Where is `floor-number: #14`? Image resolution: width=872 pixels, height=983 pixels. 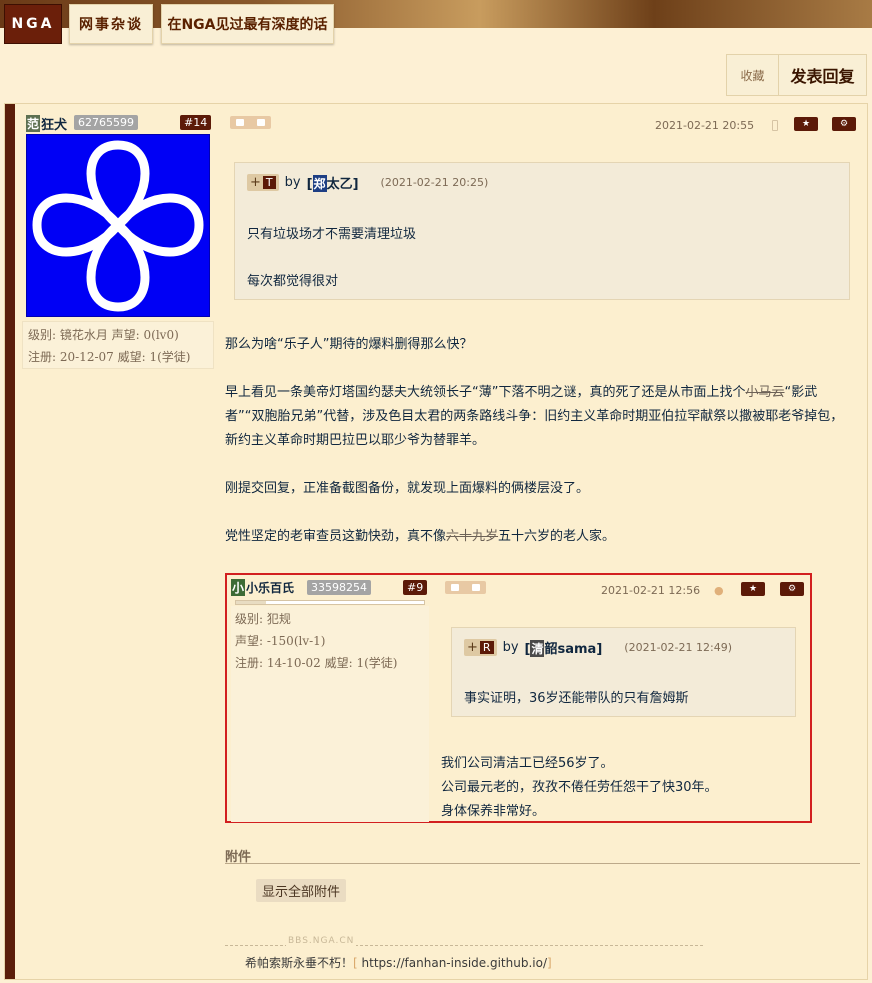 floor-number: #14 is located at coordinates (196, 122).